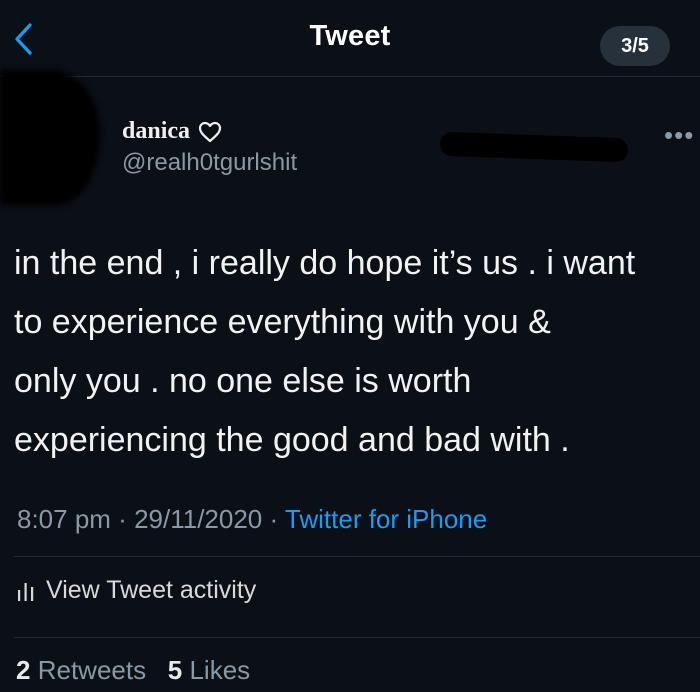 The image size is (700, 692). Describe the element at coordinates (64, 519) in the screenshot. I see `tweet-time: 8:07 pm` at that location.